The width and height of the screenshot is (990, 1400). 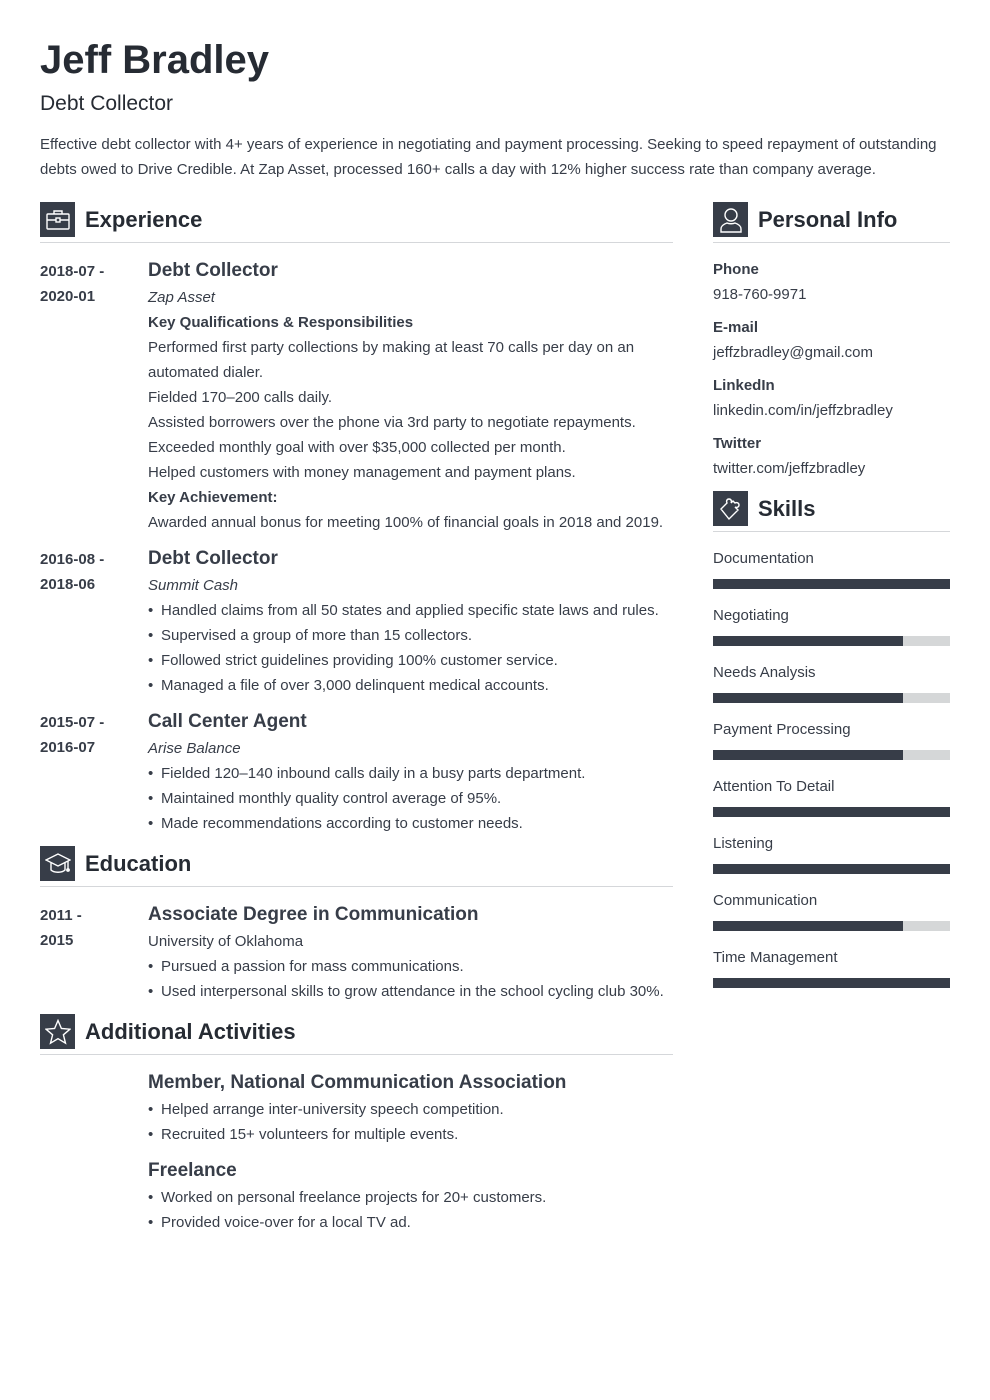 I want to click on date-start: 2016-08 -, so click(x=72, y=559).